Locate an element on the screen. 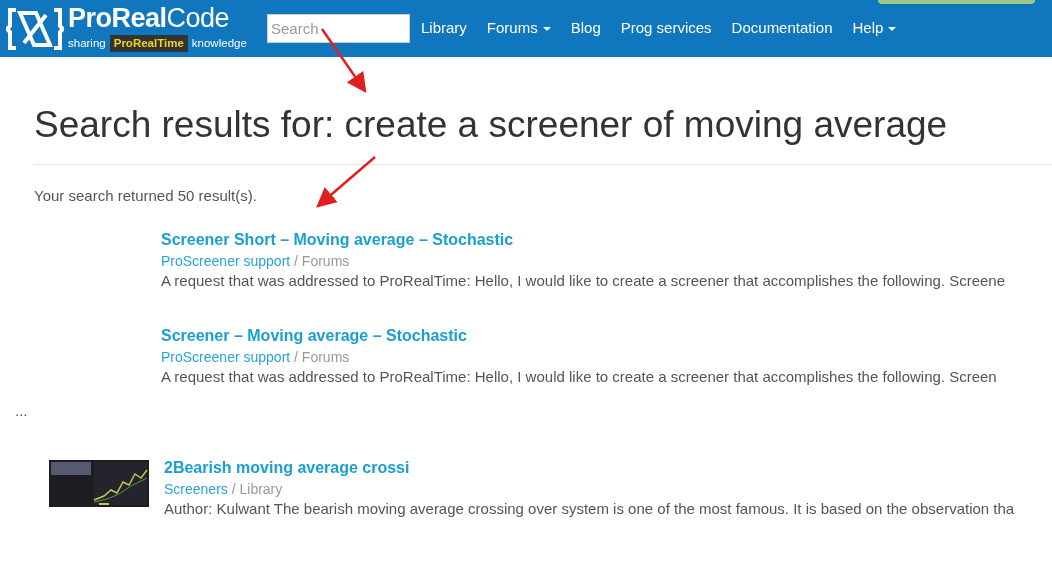  logo-icon is located at coordinates (35, 28).